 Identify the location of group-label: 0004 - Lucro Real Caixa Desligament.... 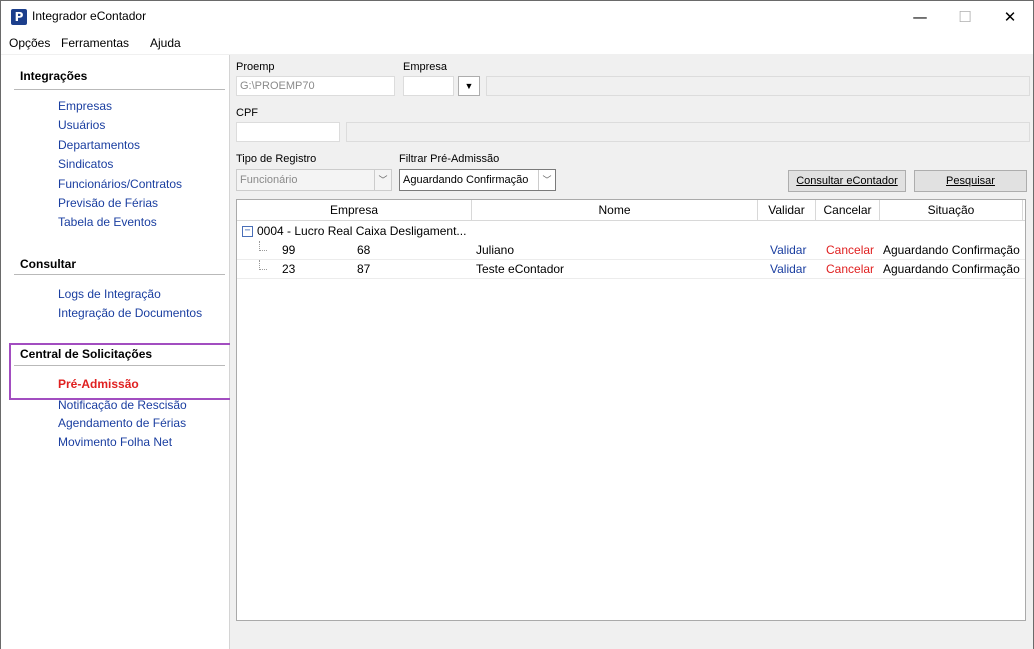
(362, 231).